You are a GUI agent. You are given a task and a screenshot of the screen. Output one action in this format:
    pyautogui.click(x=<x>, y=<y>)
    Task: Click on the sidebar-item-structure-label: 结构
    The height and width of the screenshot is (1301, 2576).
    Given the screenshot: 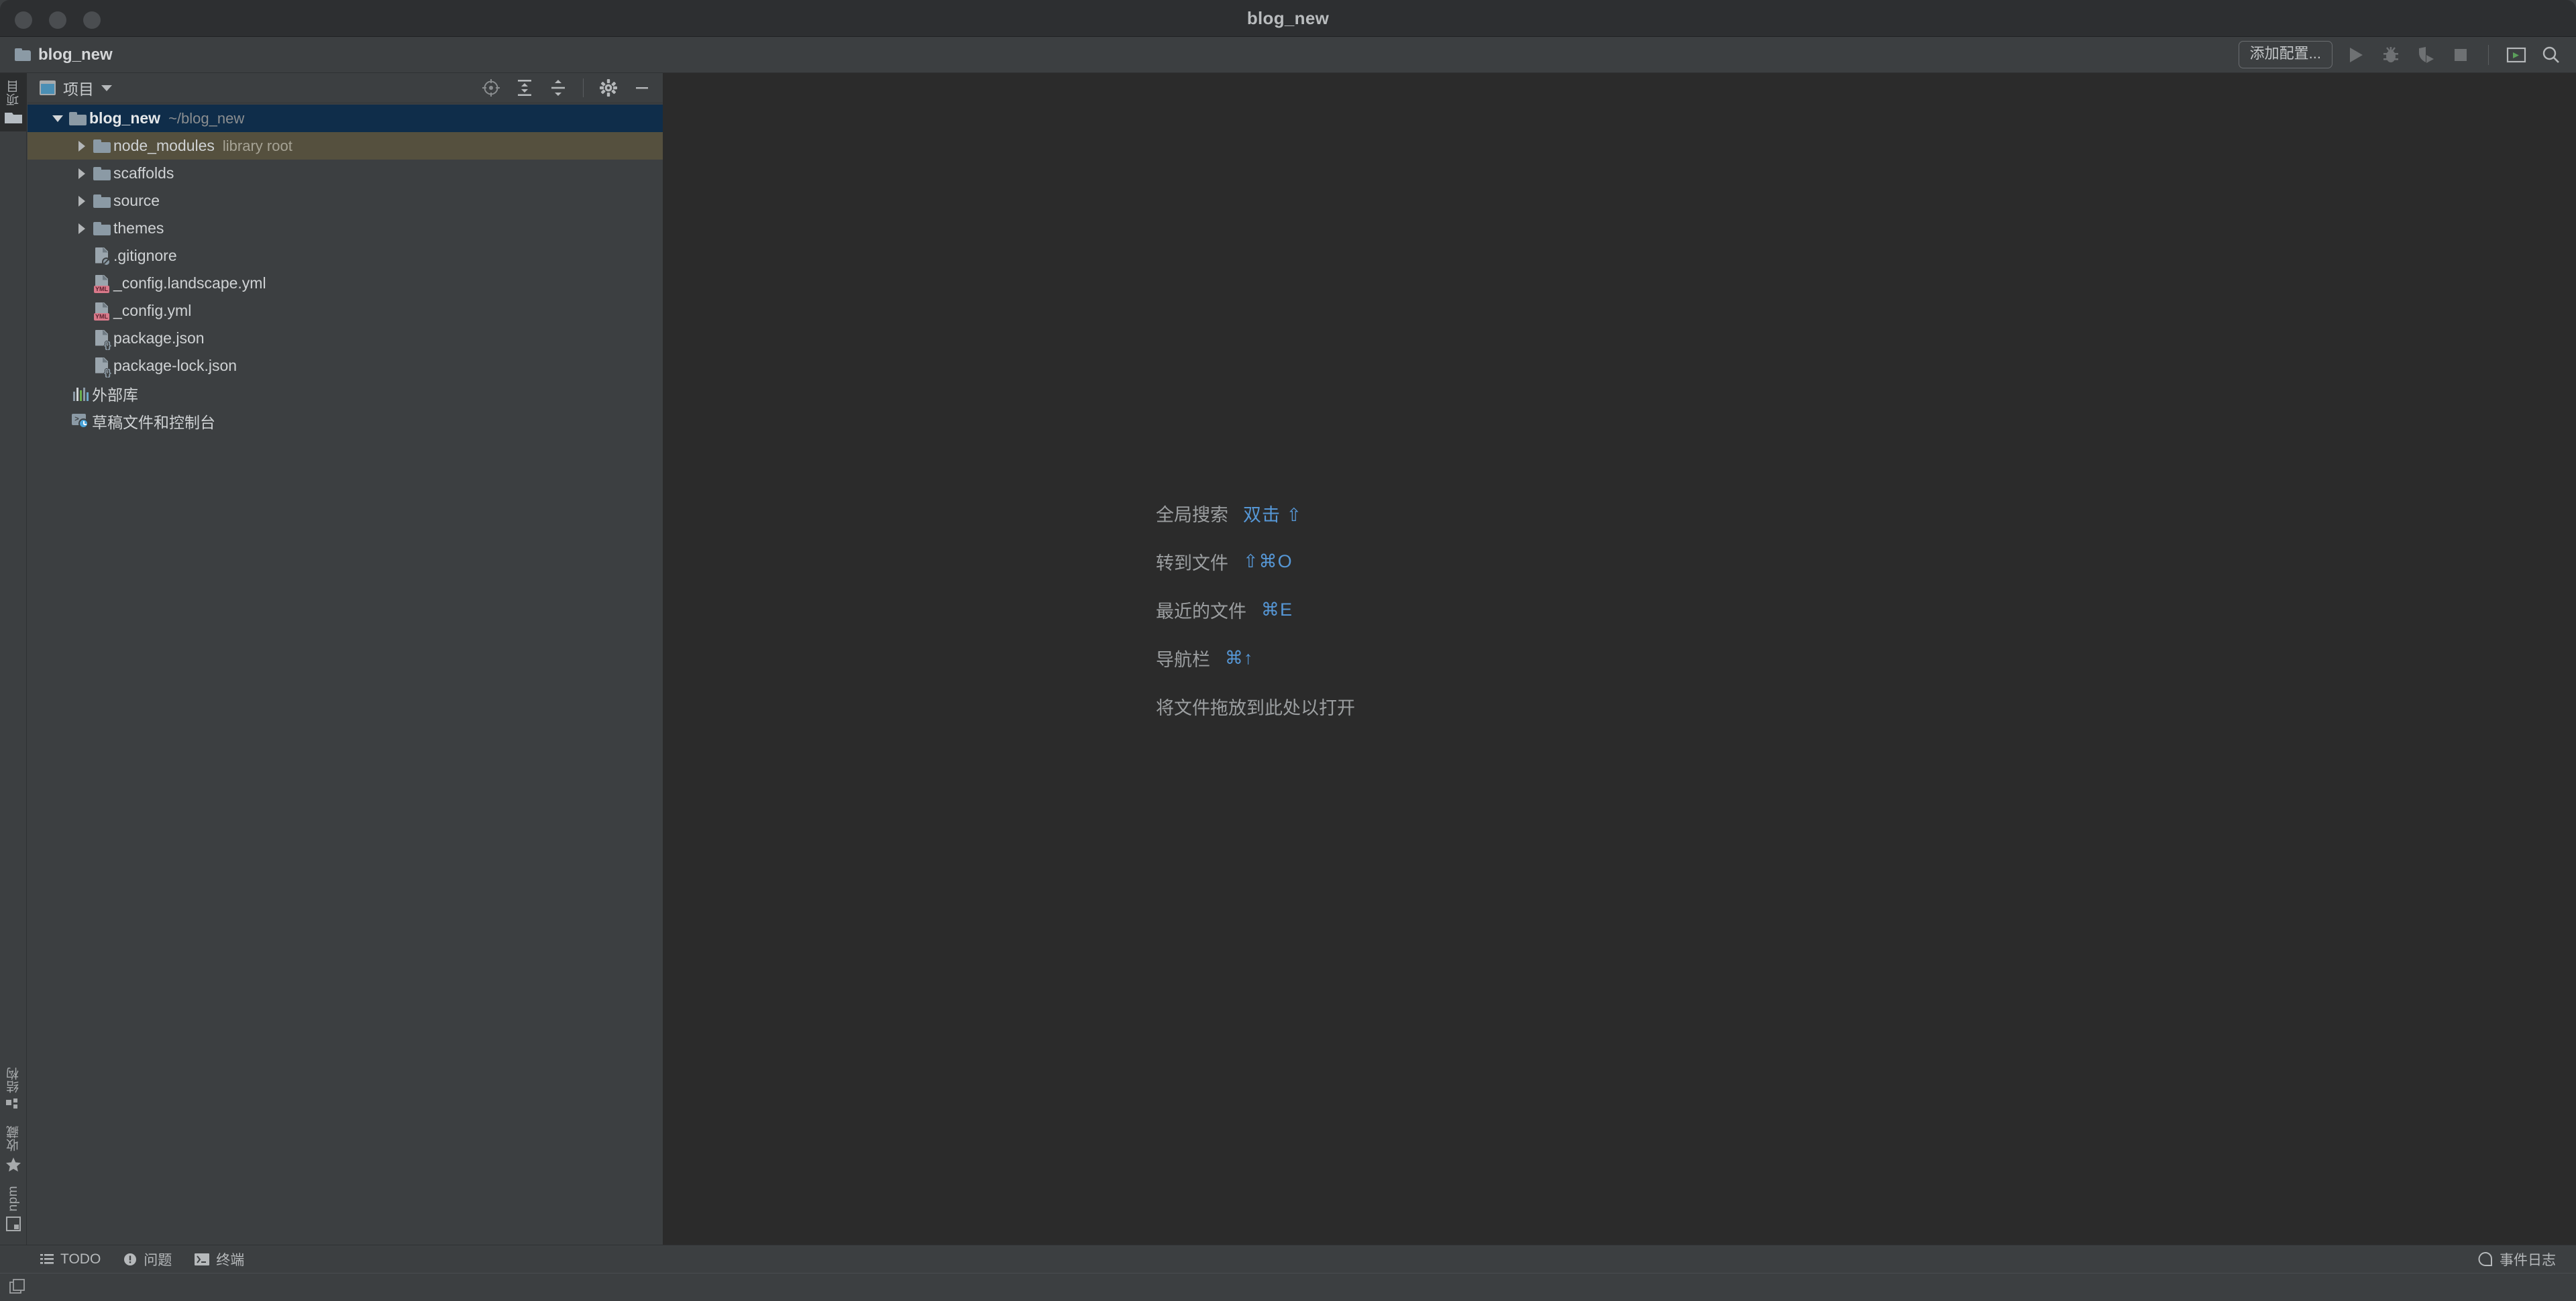 What is the action you would take?
    pyautogui.click(x=13, y=1079)
    